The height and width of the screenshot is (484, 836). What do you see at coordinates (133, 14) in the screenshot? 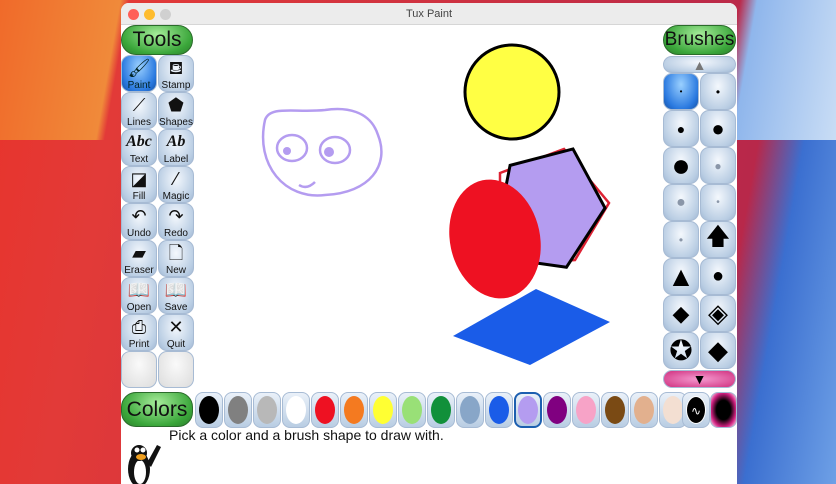
I see `close-button` at bounding box center [133, 14].